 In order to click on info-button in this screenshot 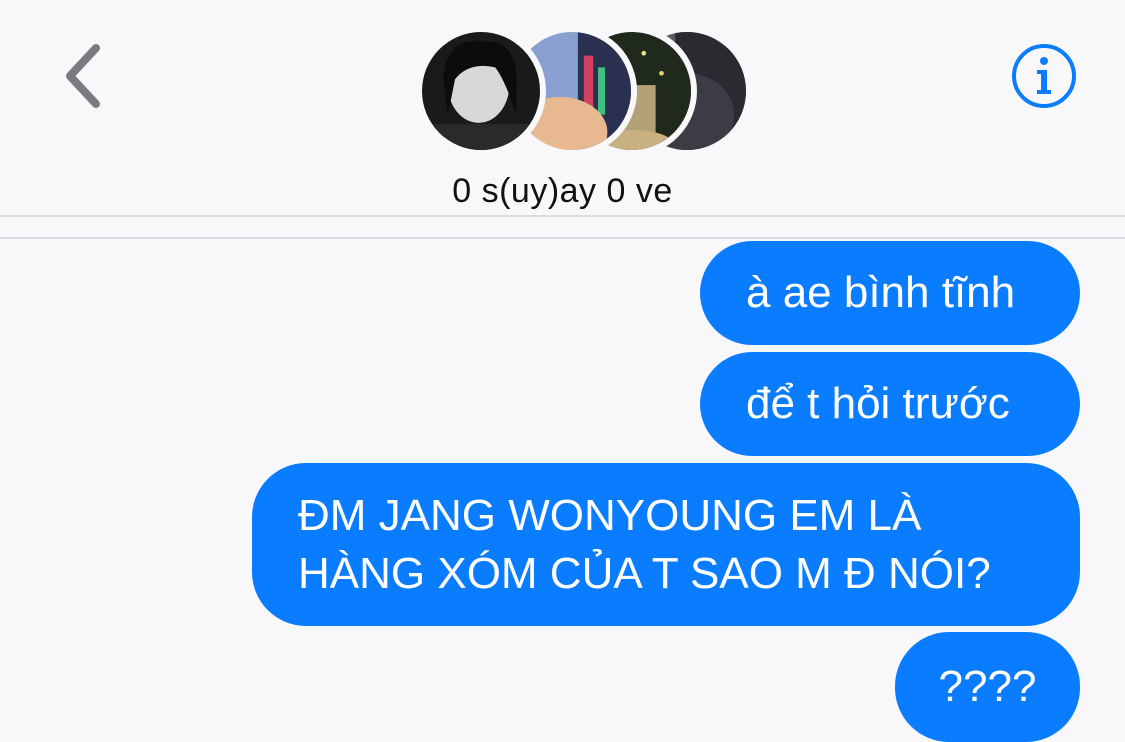, I will do `click(1044, 76)`.